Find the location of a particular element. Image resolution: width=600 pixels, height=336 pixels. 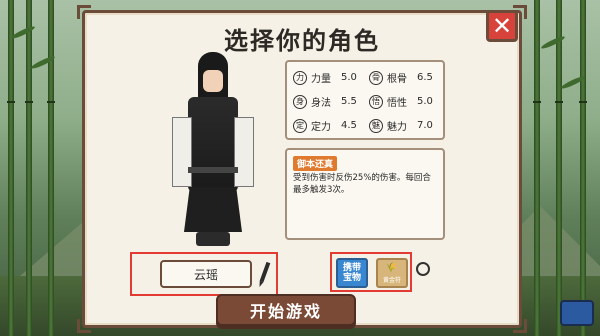

character-body is located at coordinates (213, 144).